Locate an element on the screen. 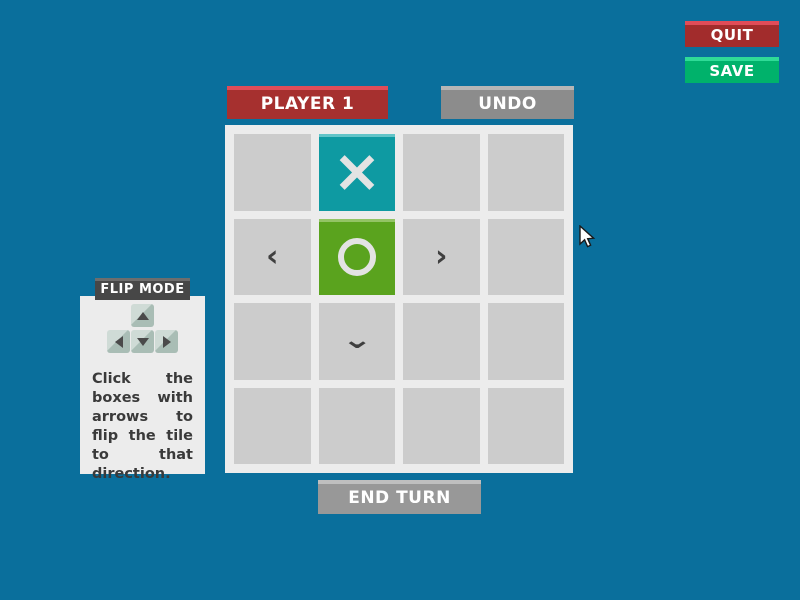 The image size is (800, 600). dpad-down-key-icon is located at coordinates (142, 341).